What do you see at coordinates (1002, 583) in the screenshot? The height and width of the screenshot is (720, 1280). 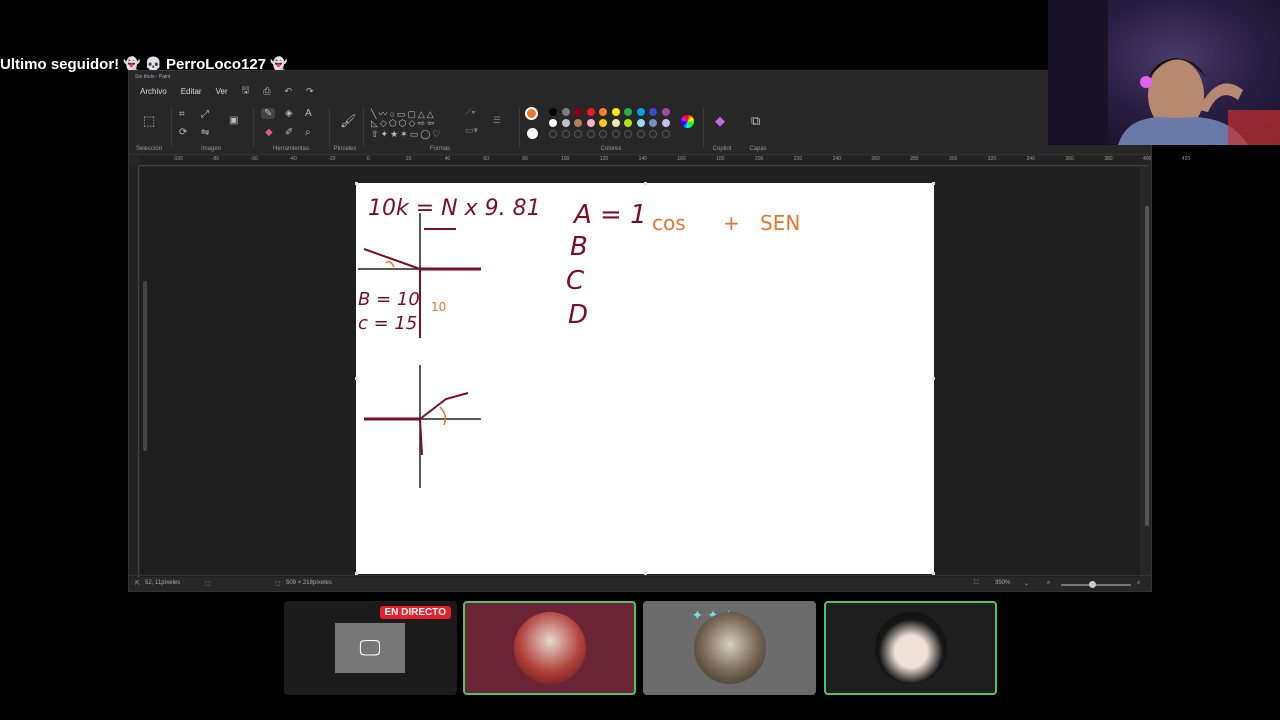 I see `zoom-level: 350%` at bounding box center [1002, 583].